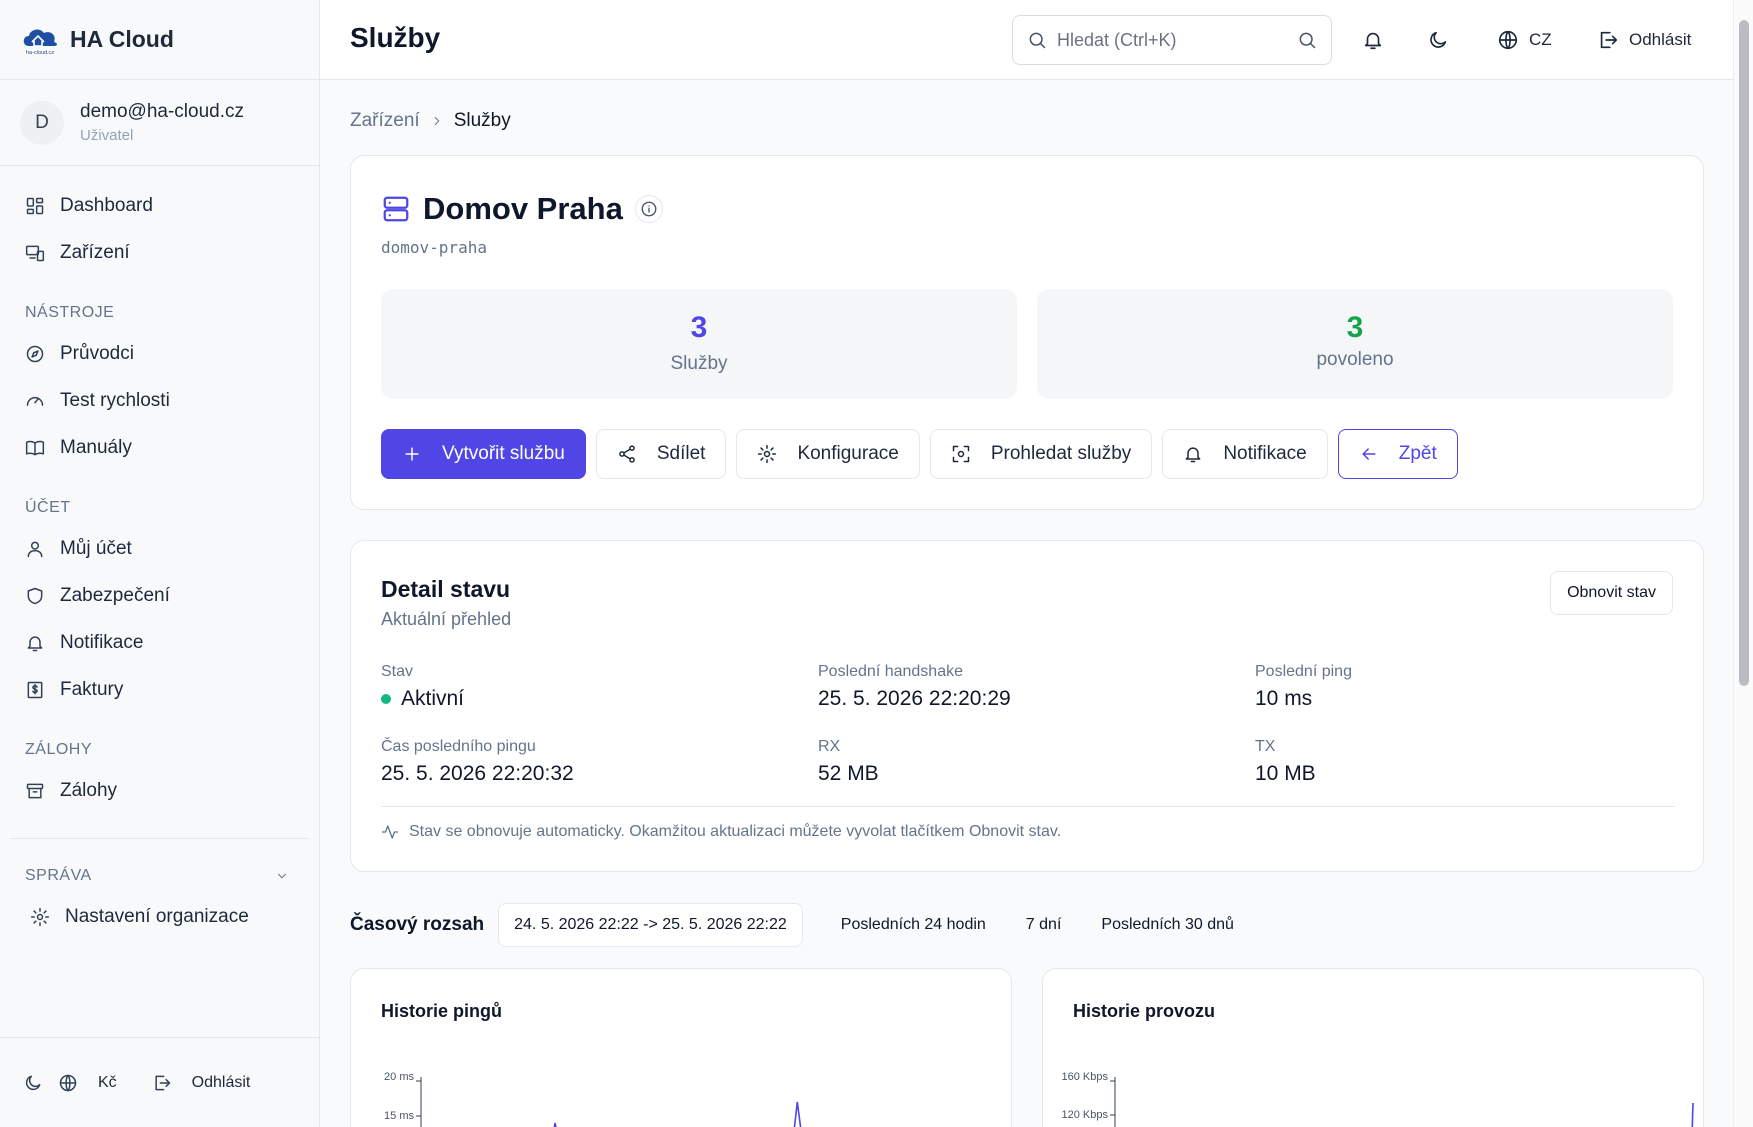 This screenshot has height=1127, width=1753. I want to click on range-option-7d: 7 dní, so click(1044, 925).